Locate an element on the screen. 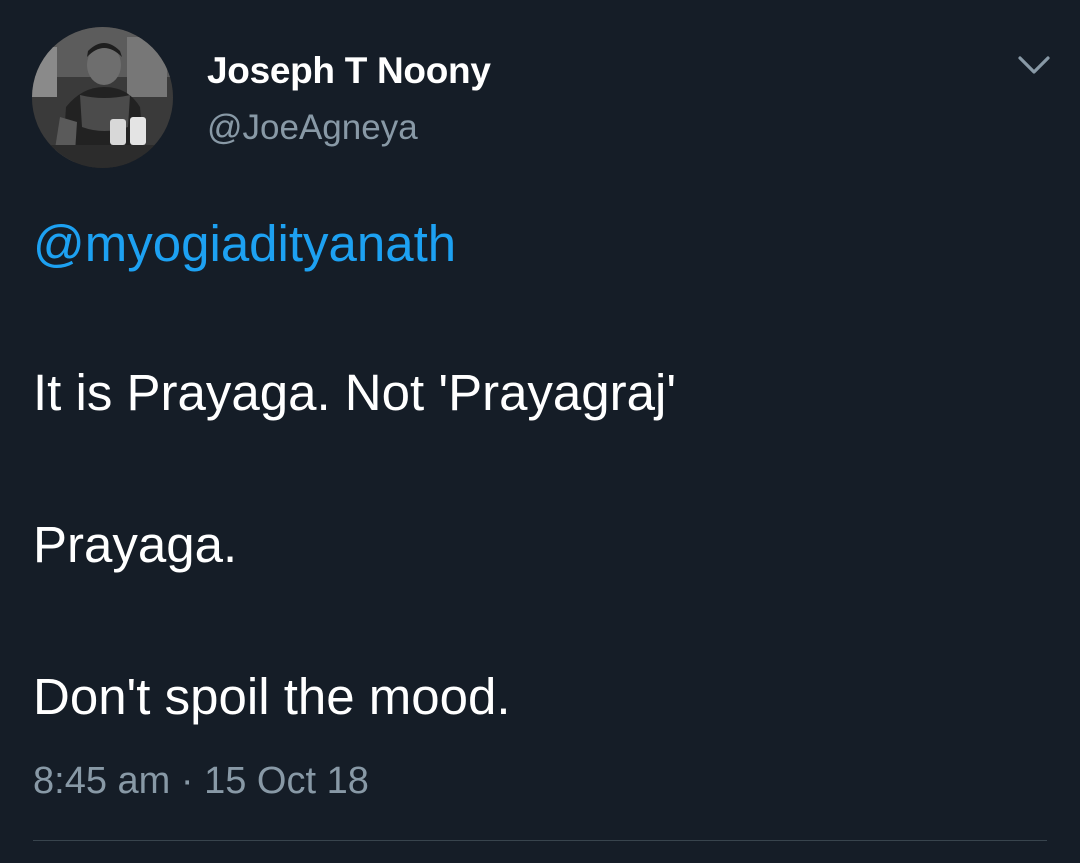 This screenshot has height=863, width=1080. author-display-name: Joseph T Noony is located at coordinates (349, 71).